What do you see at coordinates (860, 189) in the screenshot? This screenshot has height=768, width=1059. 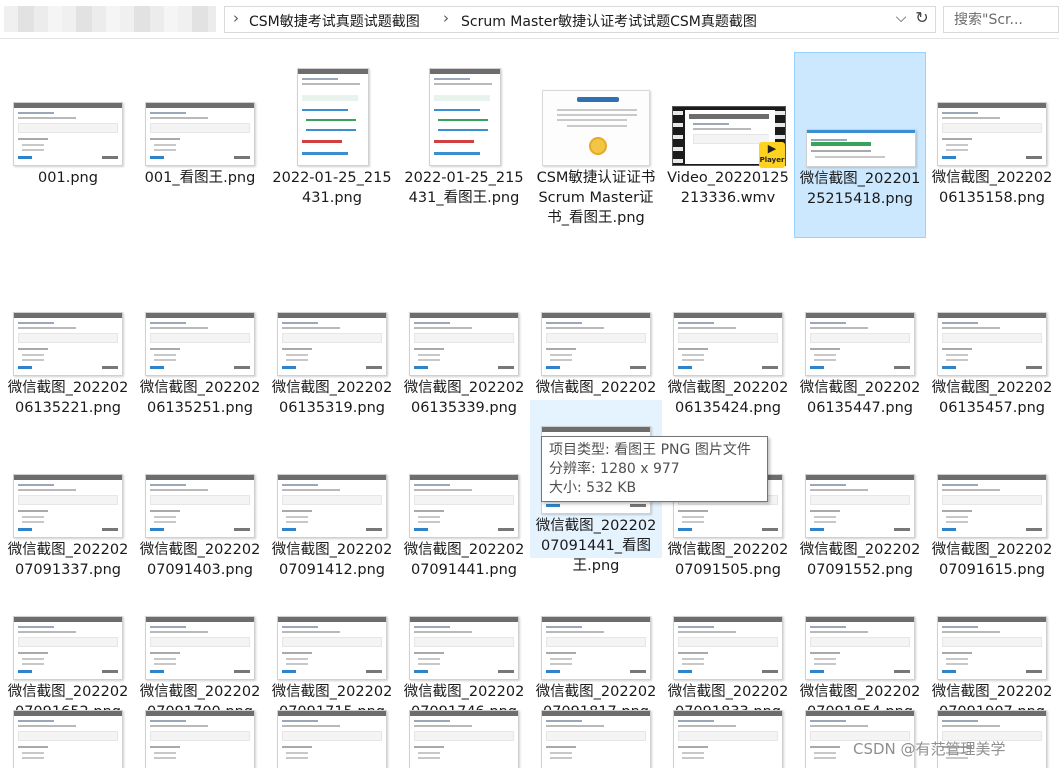 I see `file-name-label: 微信截图_20220125215418.png` at bounding box center [860, 189].